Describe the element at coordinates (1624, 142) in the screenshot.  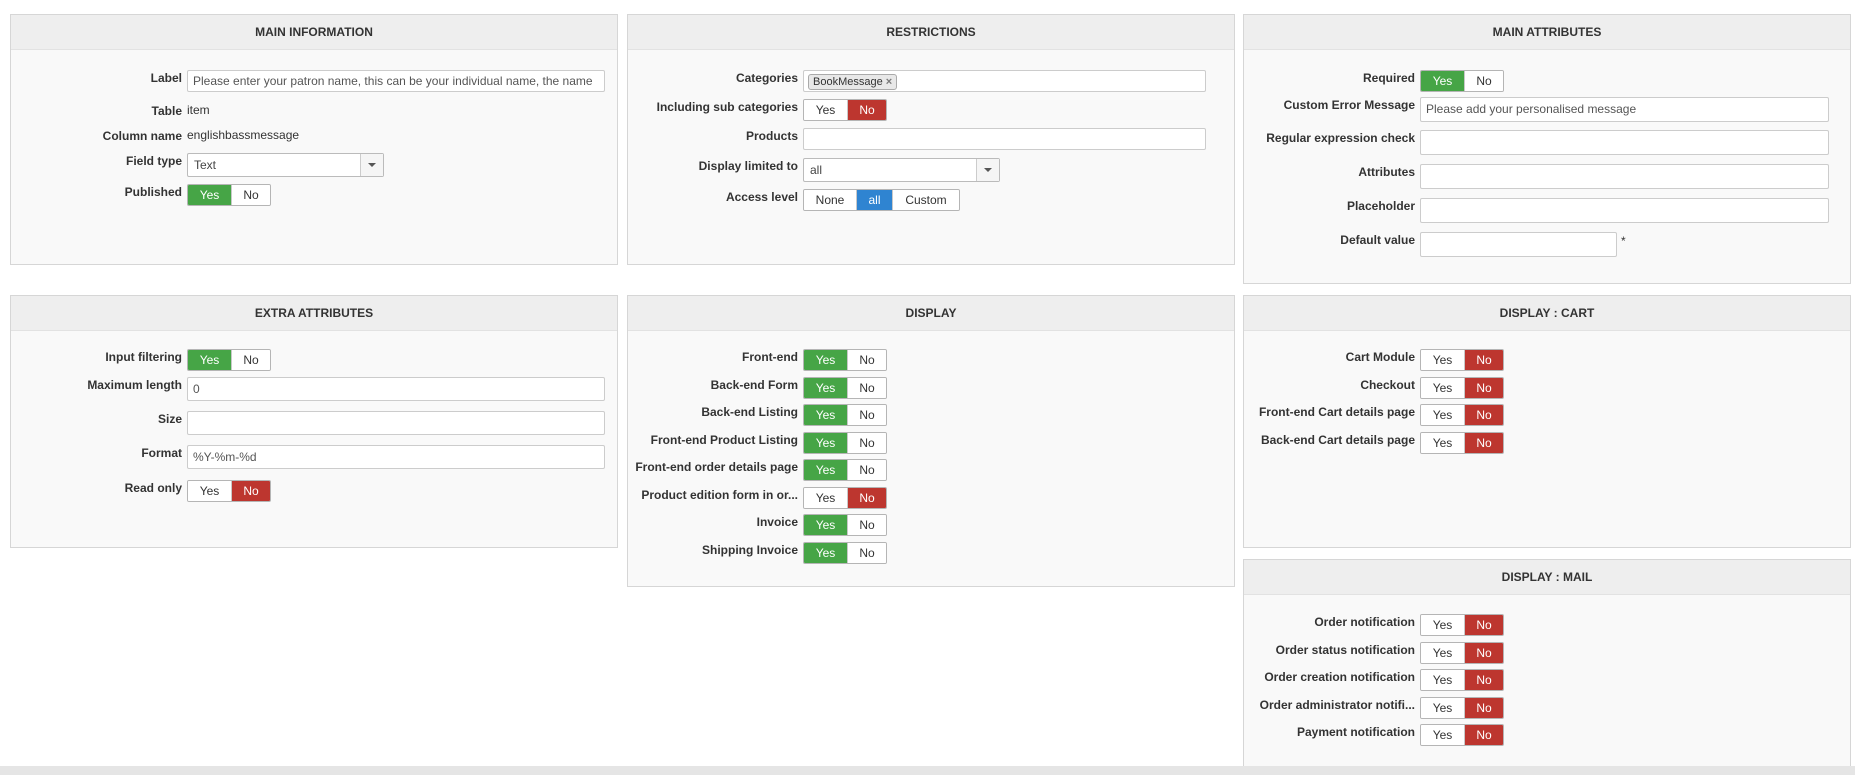
I see `regex-check-input` at that location.